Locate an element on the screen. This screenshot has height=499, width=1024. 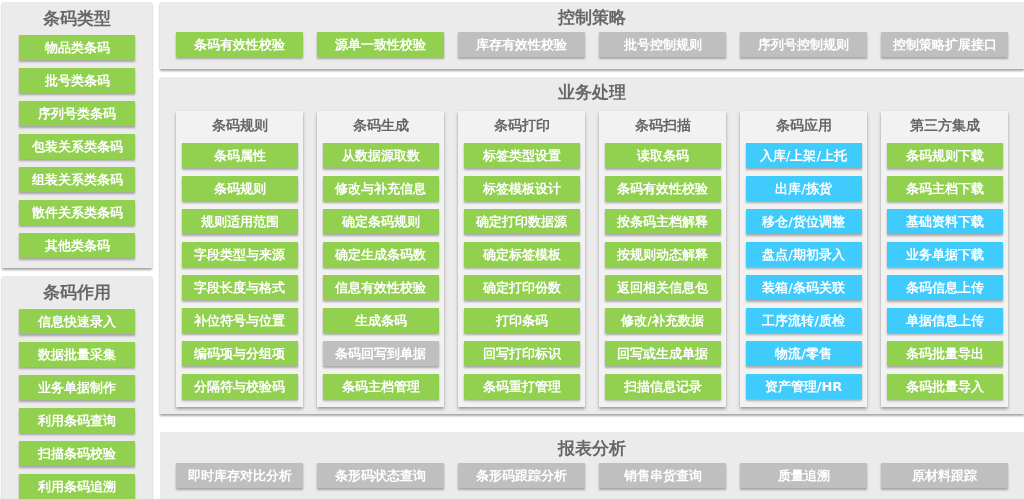
menu-button: 源单一致性校验 is located at coordinates (380, 44).